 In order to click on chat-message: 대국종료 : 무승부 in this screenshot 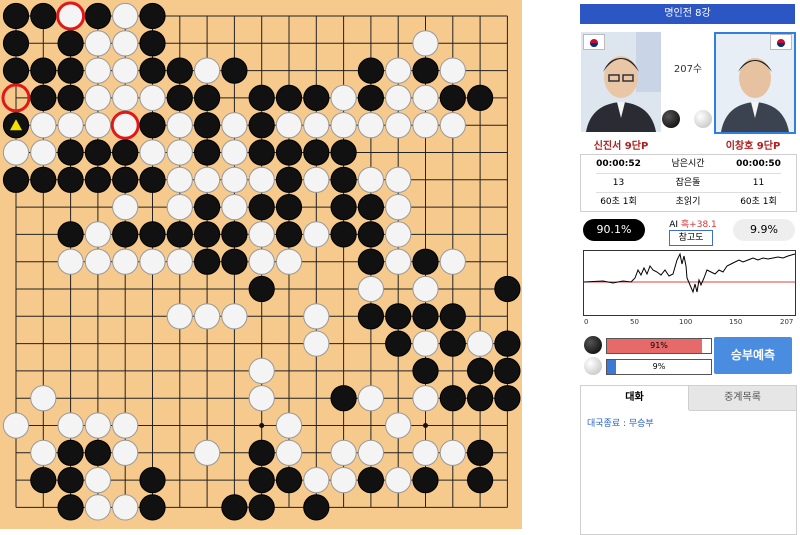, I will do `click(620, 424)`.